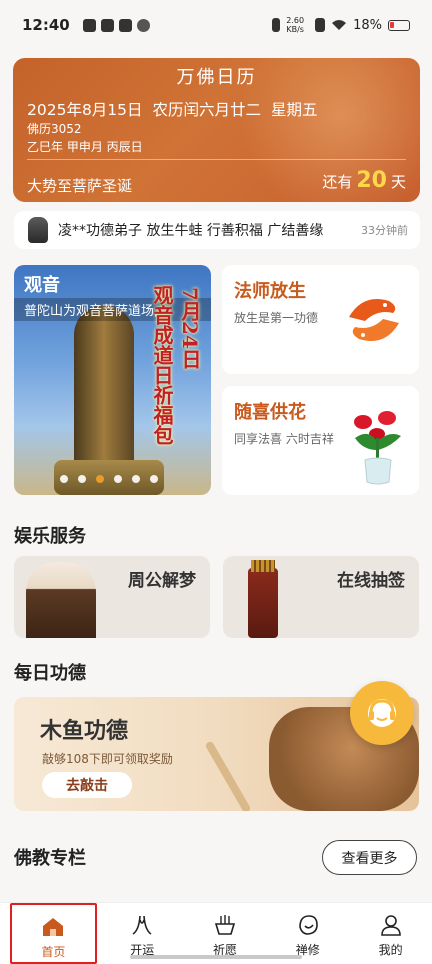 The height and width of the screenshot is (964, 432). I want to click on nav-item-profile: 我的, so click(390, 933).